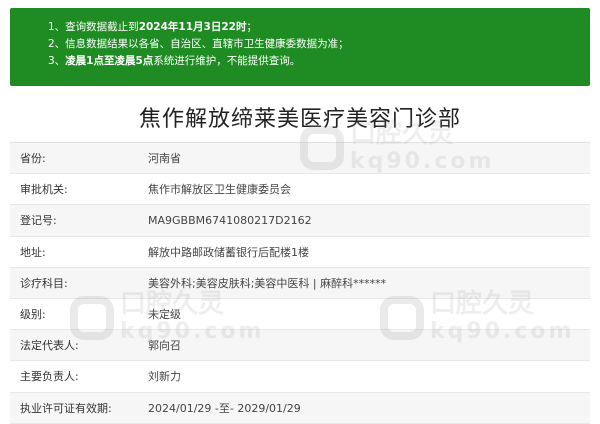 This screenshot has height=424, width=600. Describe the element at coordinates (33, 252) in the screenshot. I see `row-label: 地址:` at that location.